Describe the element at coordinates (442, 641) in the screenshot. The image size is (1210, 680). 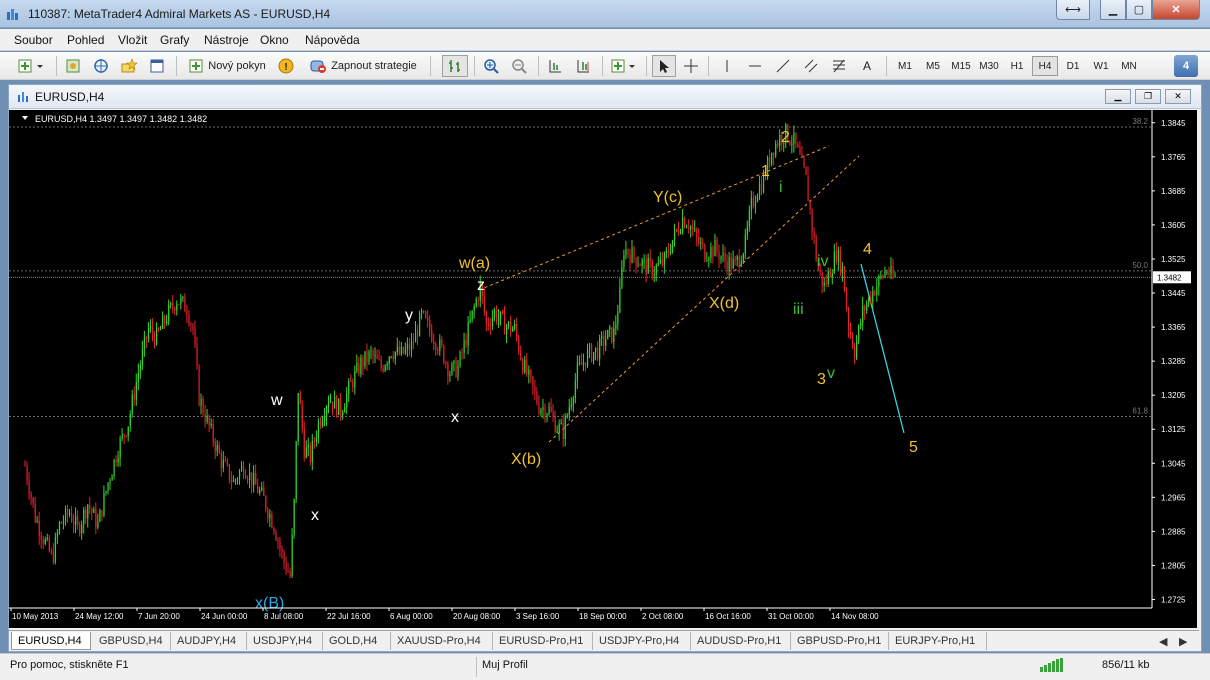
I see `tab-xauusd-pro-h4: XAUUSD-Pro,H4` at that location.